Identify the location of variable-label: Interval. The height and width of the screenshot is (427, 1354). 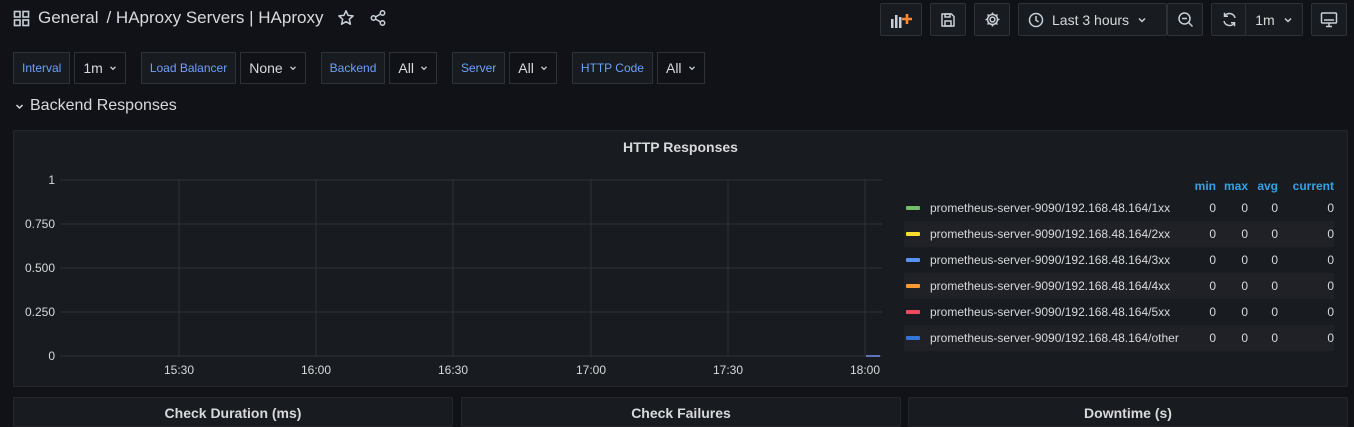
(42, 68).